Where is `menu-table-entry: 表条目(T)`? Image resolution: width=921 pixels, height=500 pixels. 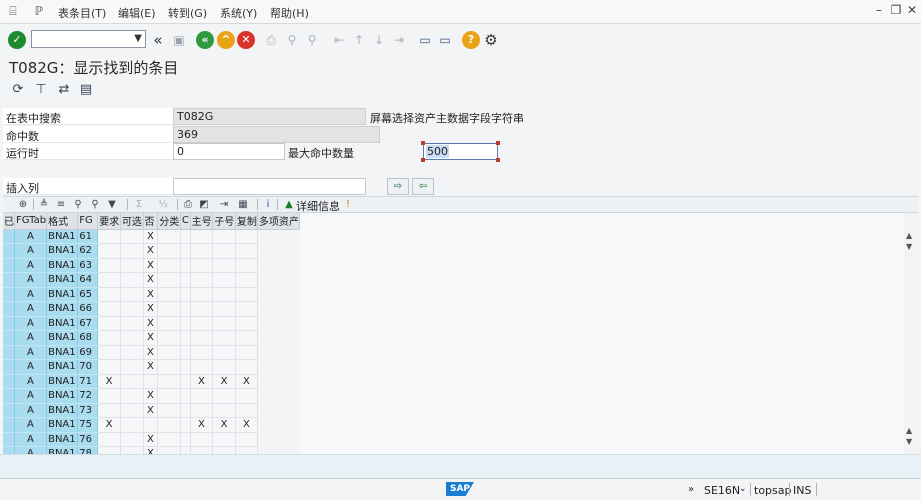
menu-table-entry: 表条目(T) is located at coordinates (82, 13).